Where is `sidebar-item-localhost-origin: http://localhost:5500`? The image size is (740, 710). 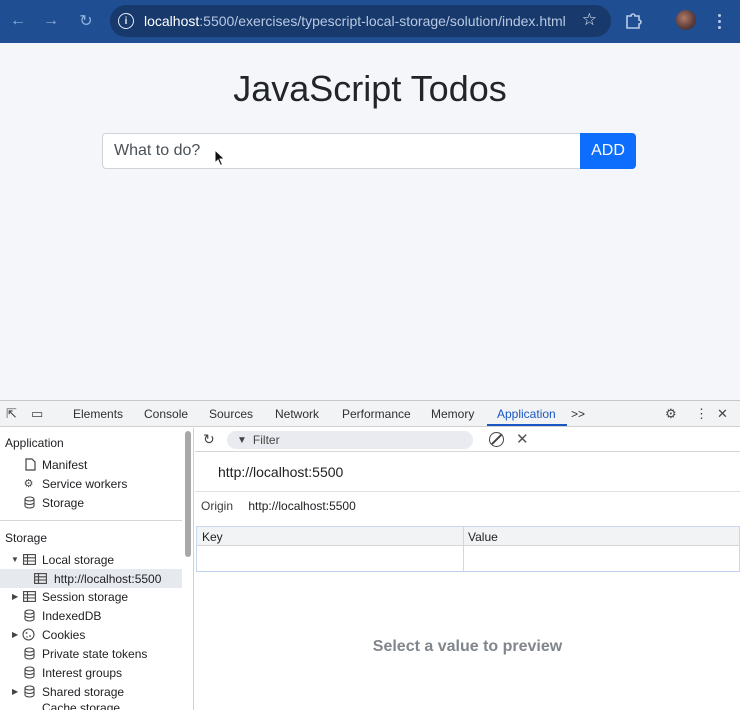
sidebar-item-localhost-origin: http://localhost:5500 is located at coordinates (91, 578).